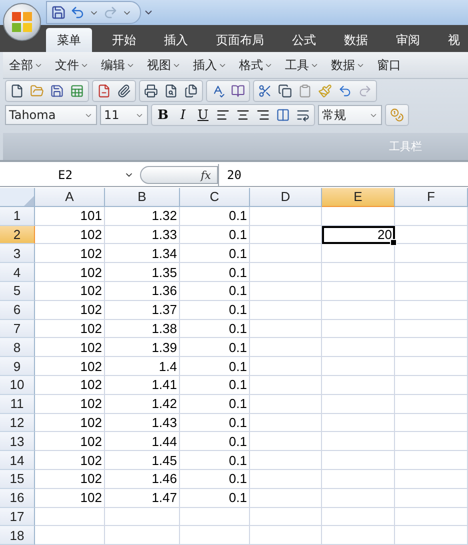  I want to click on menu-item: 窗口, so click(389, 65).